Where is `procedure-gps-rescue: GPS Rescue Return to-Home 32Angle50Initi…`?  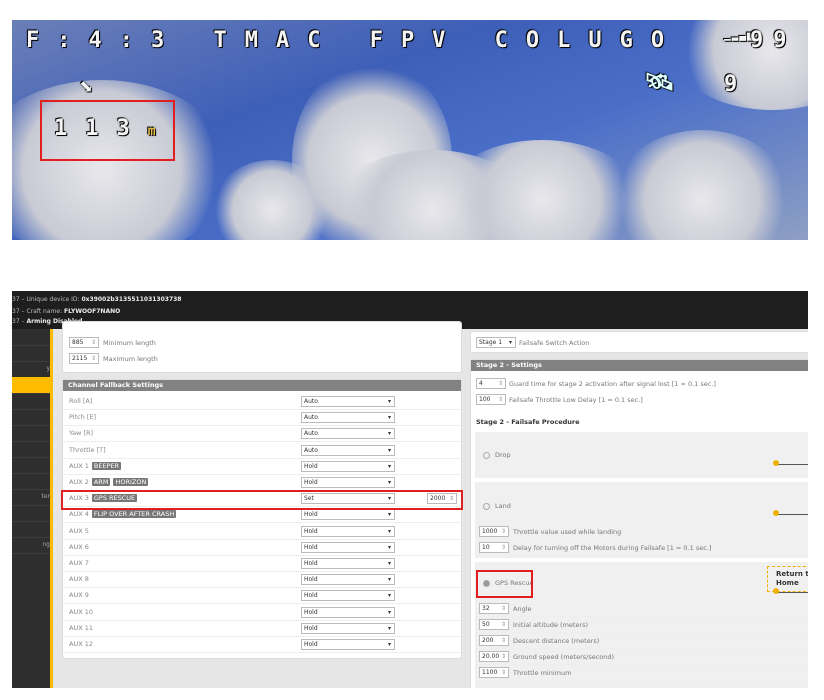 procedure-gps-rescue: GPS Rescue Return to-Home 32Angle50Initi… is located at coordinates (641, 625).